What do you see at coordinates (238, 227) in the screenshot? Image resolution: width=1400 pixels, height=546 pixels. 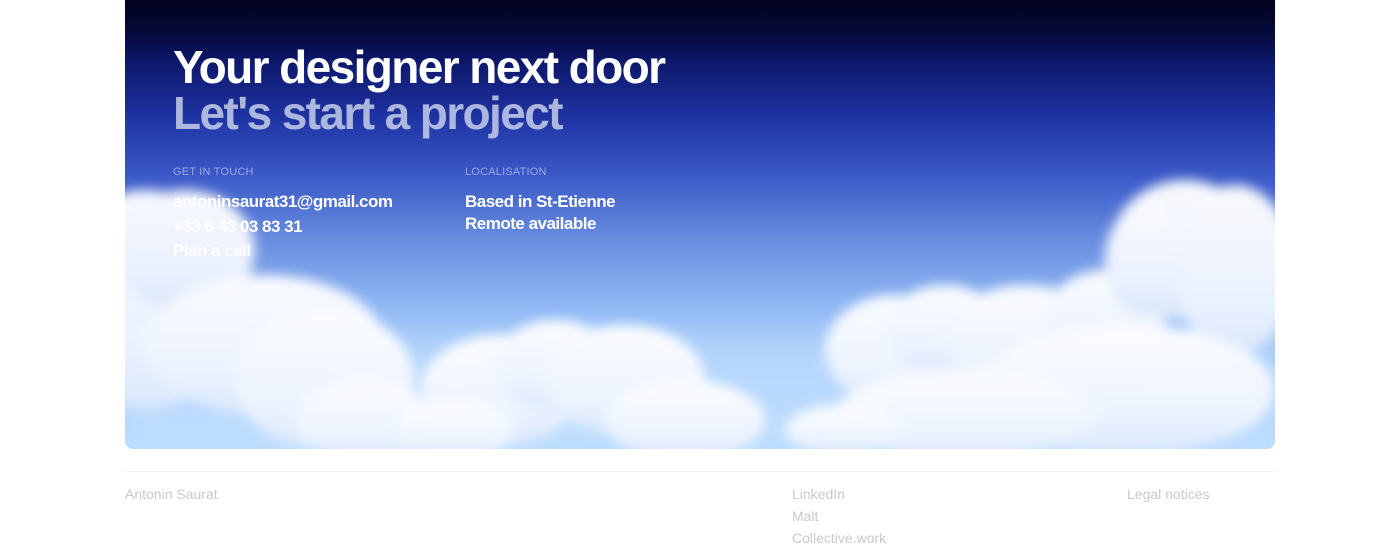 I see `phone-link: +33 6 43 03 83 31` at bounding box center [238, 227].